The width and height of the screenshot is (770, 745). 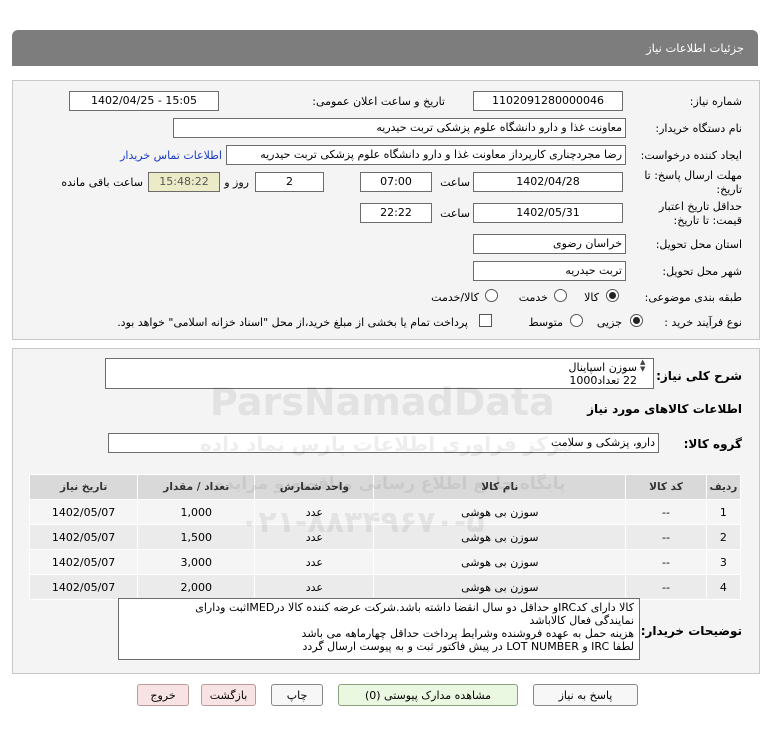 I want to click on table-row: 4 -- سوزن بی هوشی عدد 2,000 1402/05/07, so click(x=385, y=587).